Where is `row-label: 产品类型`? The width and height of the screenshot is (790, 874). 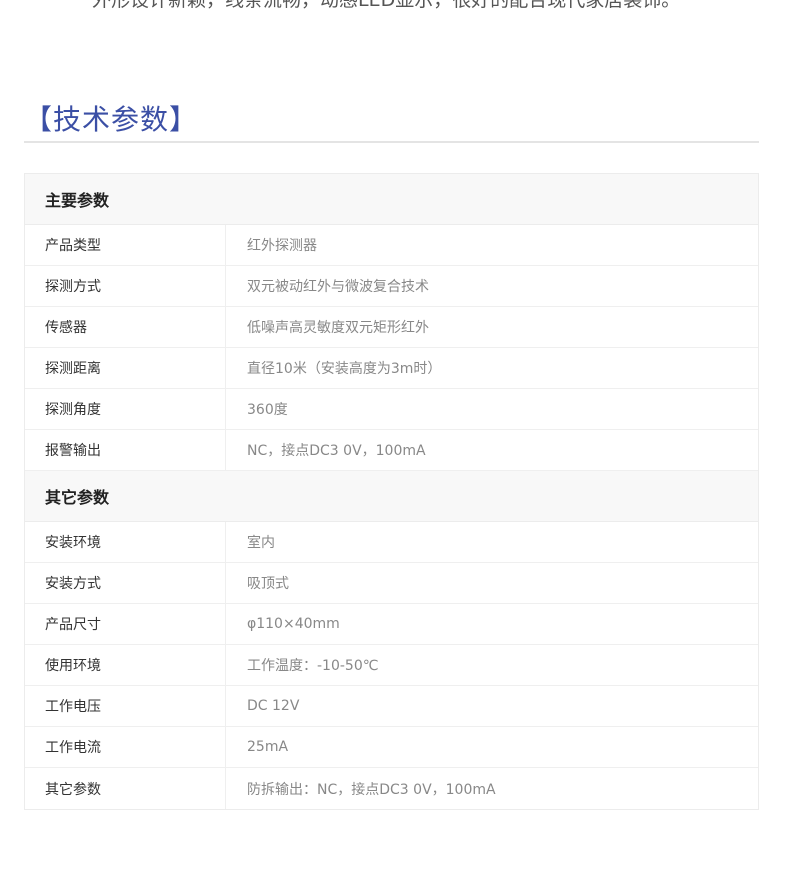
row-label: 产品类型 is located at coordinates (125, 245).